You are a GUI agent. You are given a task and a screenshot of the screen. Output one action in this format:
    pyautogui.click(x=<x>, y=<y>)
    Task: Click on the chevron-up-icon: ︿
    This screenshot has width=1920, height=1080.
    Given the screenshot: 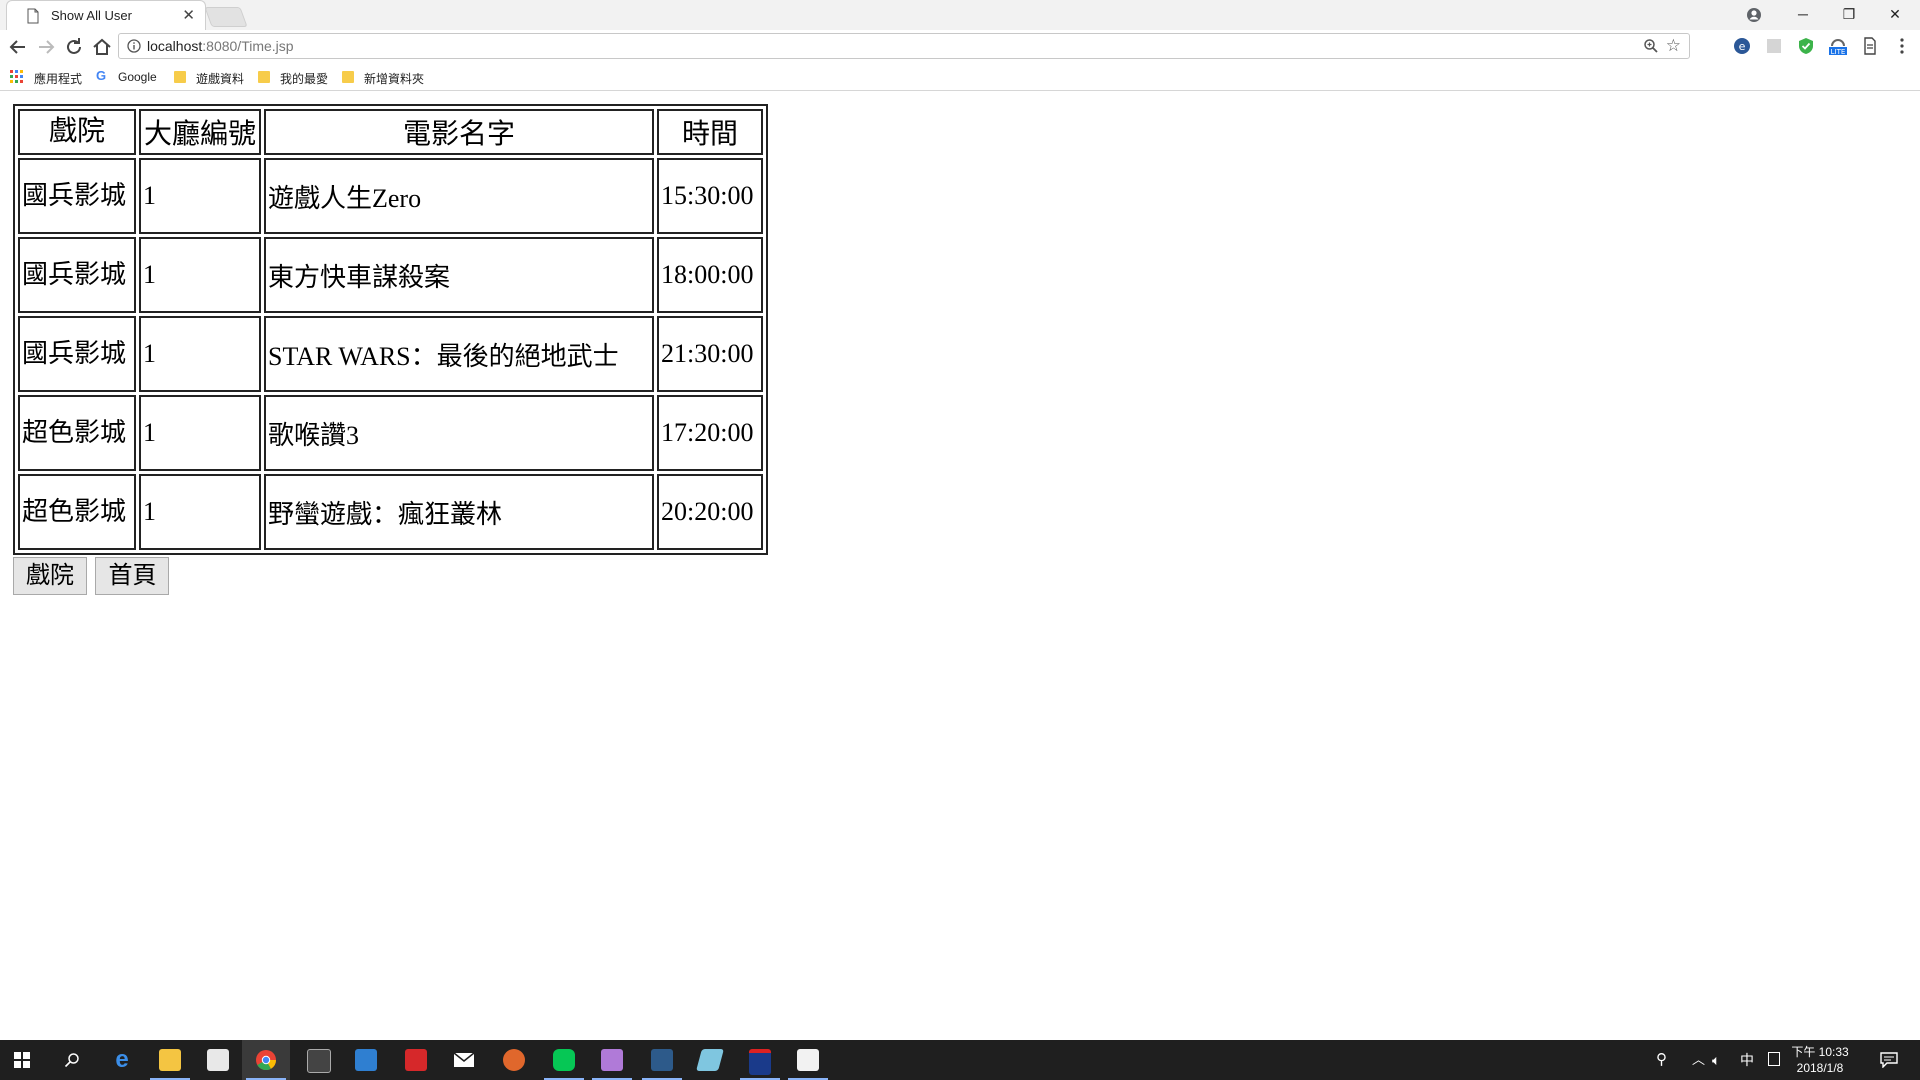 What is the action you would take?
    pyautogui.click(x=1698, y=1060)
    